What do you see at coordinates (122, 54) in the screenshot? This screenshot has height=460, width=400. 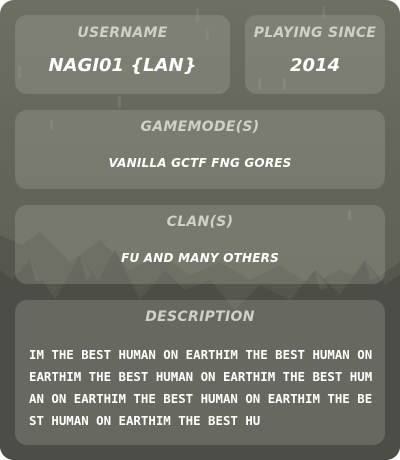 I see `username-panel: USERNAME NAGI01 {LAN}` at bounding box center [122, 54].